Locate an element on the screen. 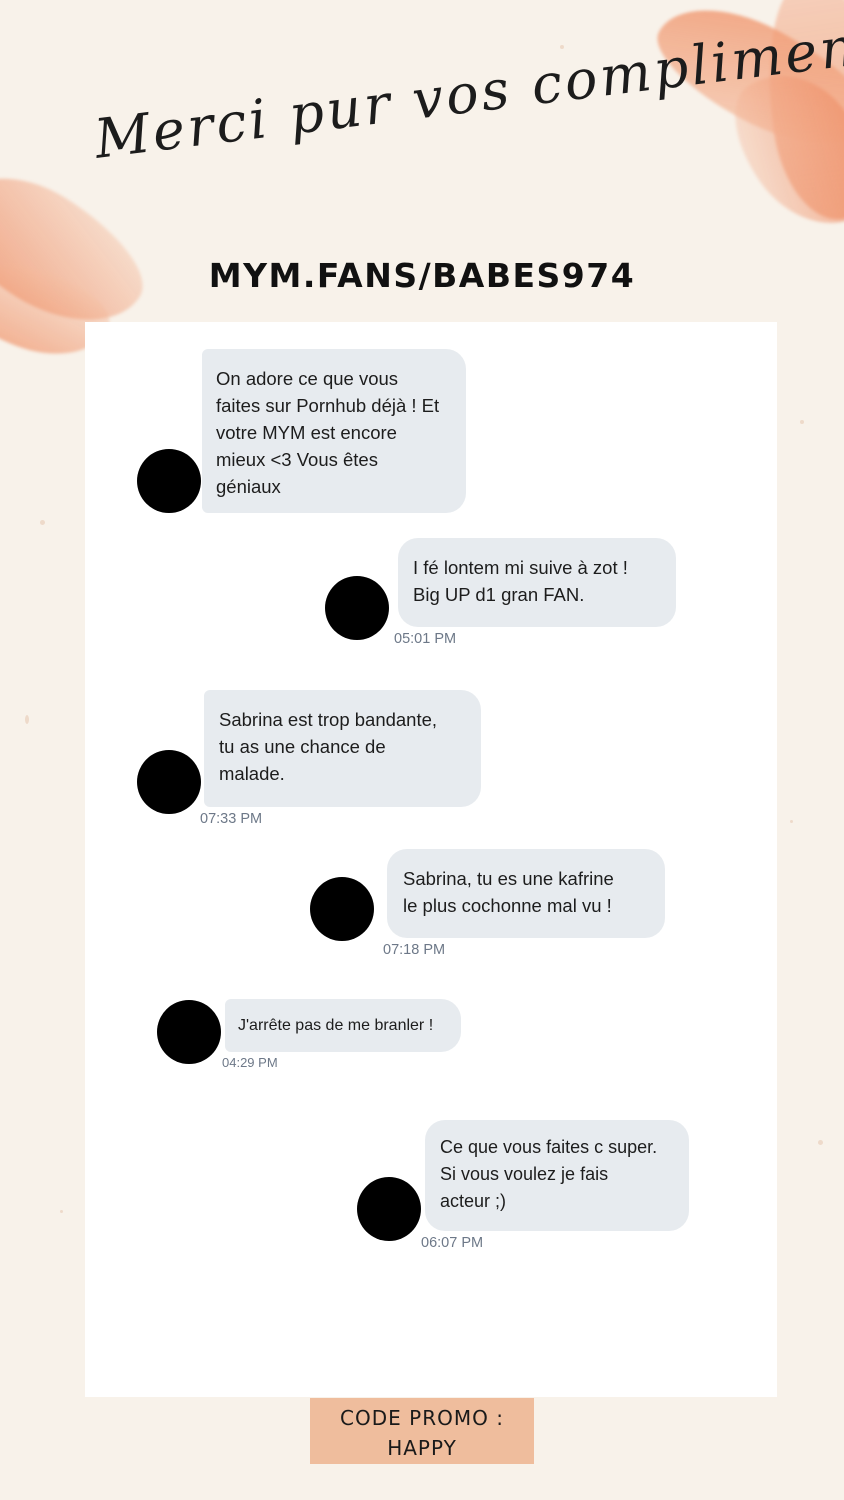 This screenshot has height=1500, width=844. message-bubble: J'arrête pas de me branler ! is located at coordinates (343, 1025).